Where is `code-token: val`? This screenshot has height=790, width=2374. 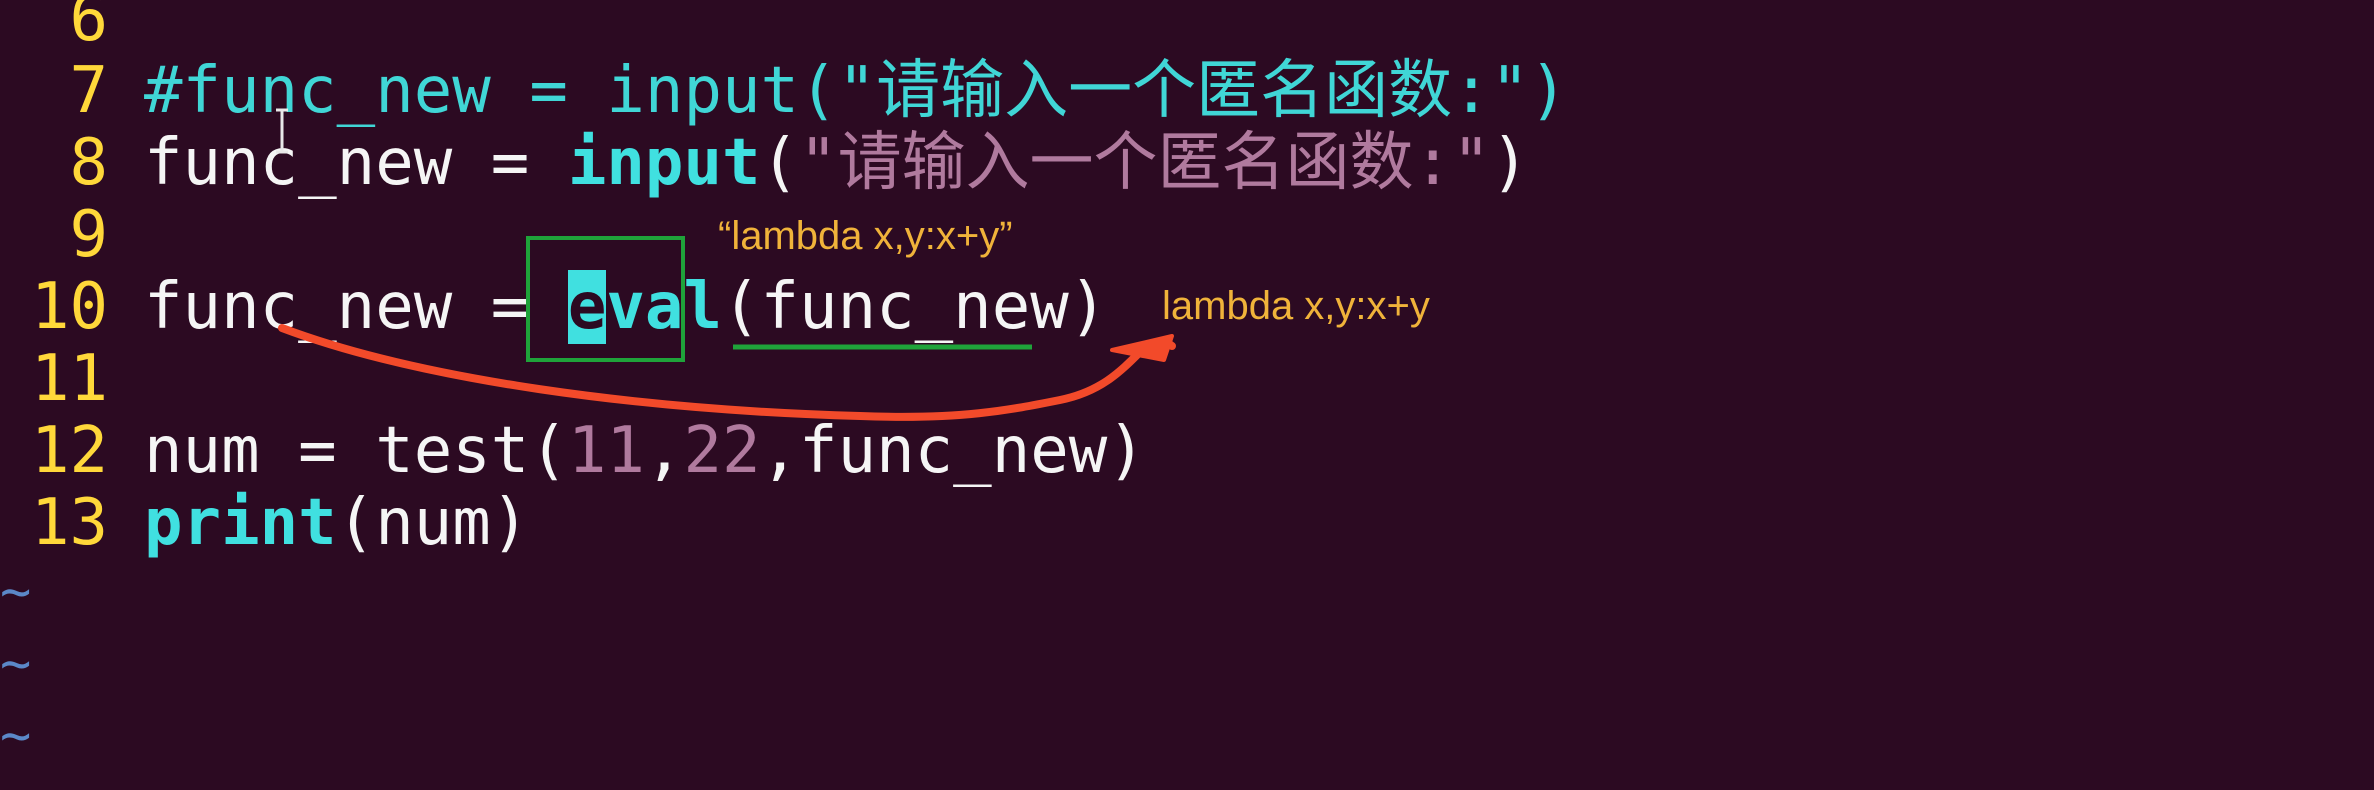 code-token: val is located at coordinates (664, 307).